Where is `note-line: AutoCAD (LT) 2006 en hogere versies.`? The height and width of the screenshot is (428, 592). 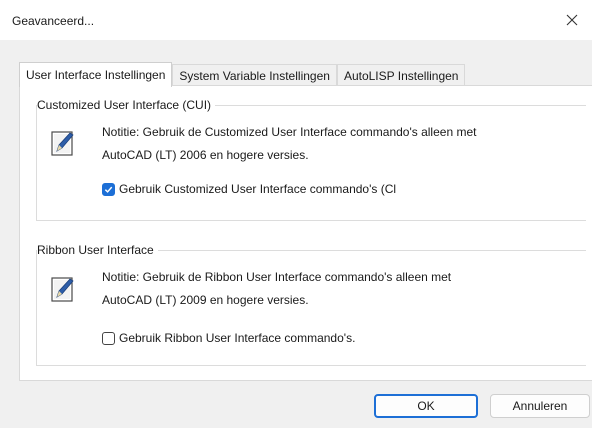
note-line: AutoCAD (LT) 2006 en hogere versies. is located at coordinates (205, 155).